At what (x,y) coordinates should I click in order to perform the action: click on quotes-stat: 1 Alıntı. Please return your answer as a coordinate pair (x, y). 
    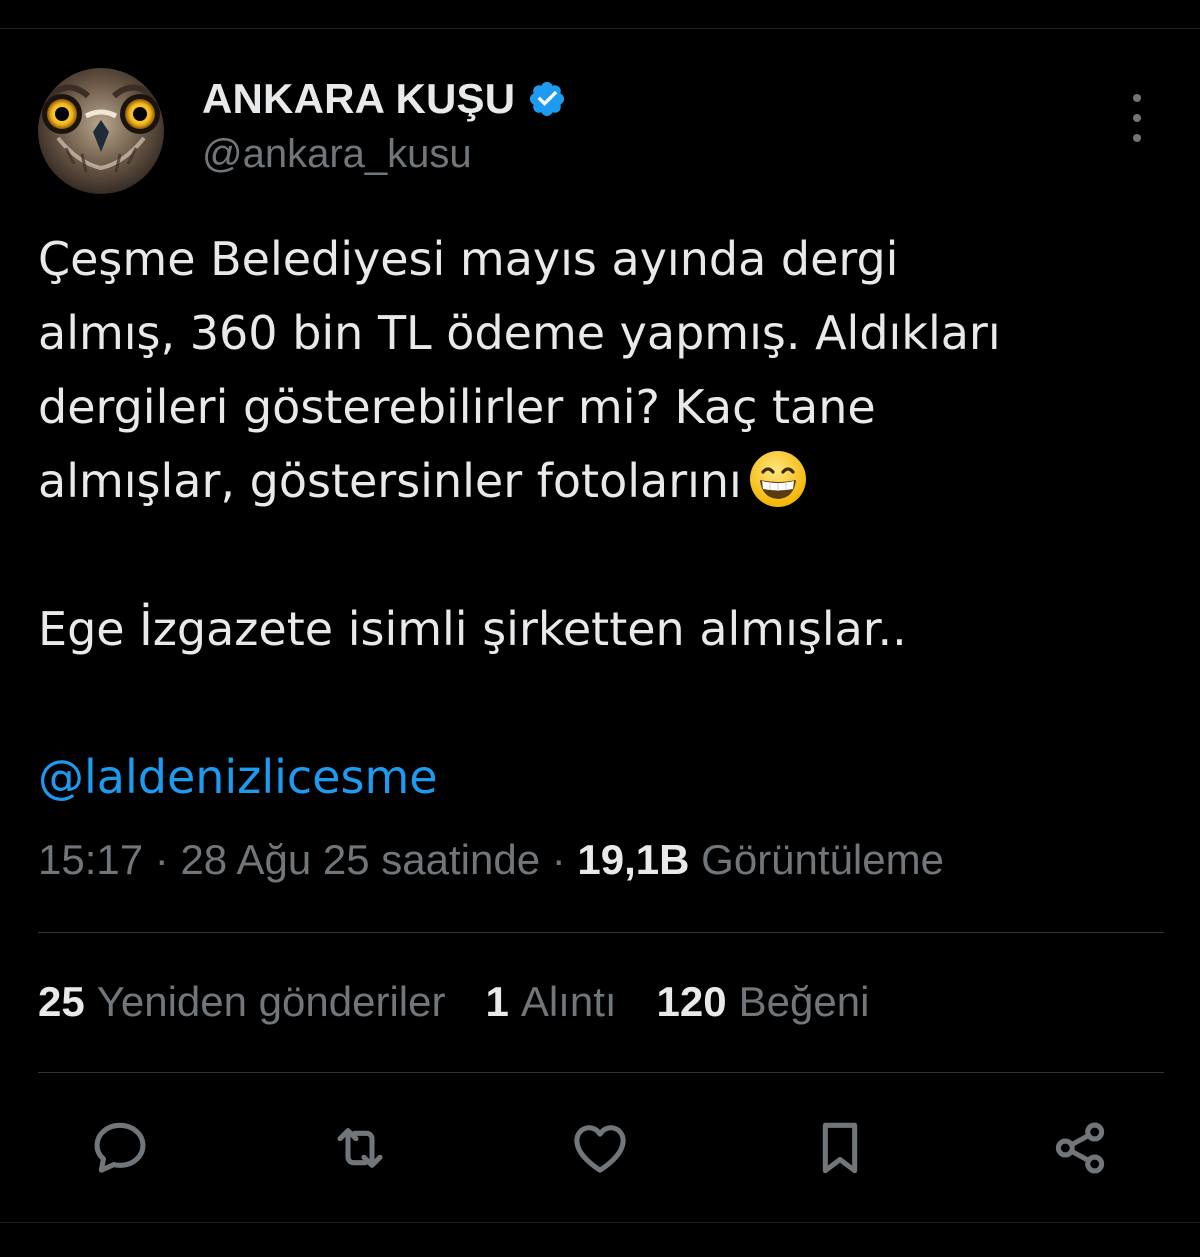
    Looking at the image, I should click on (550, 1002).